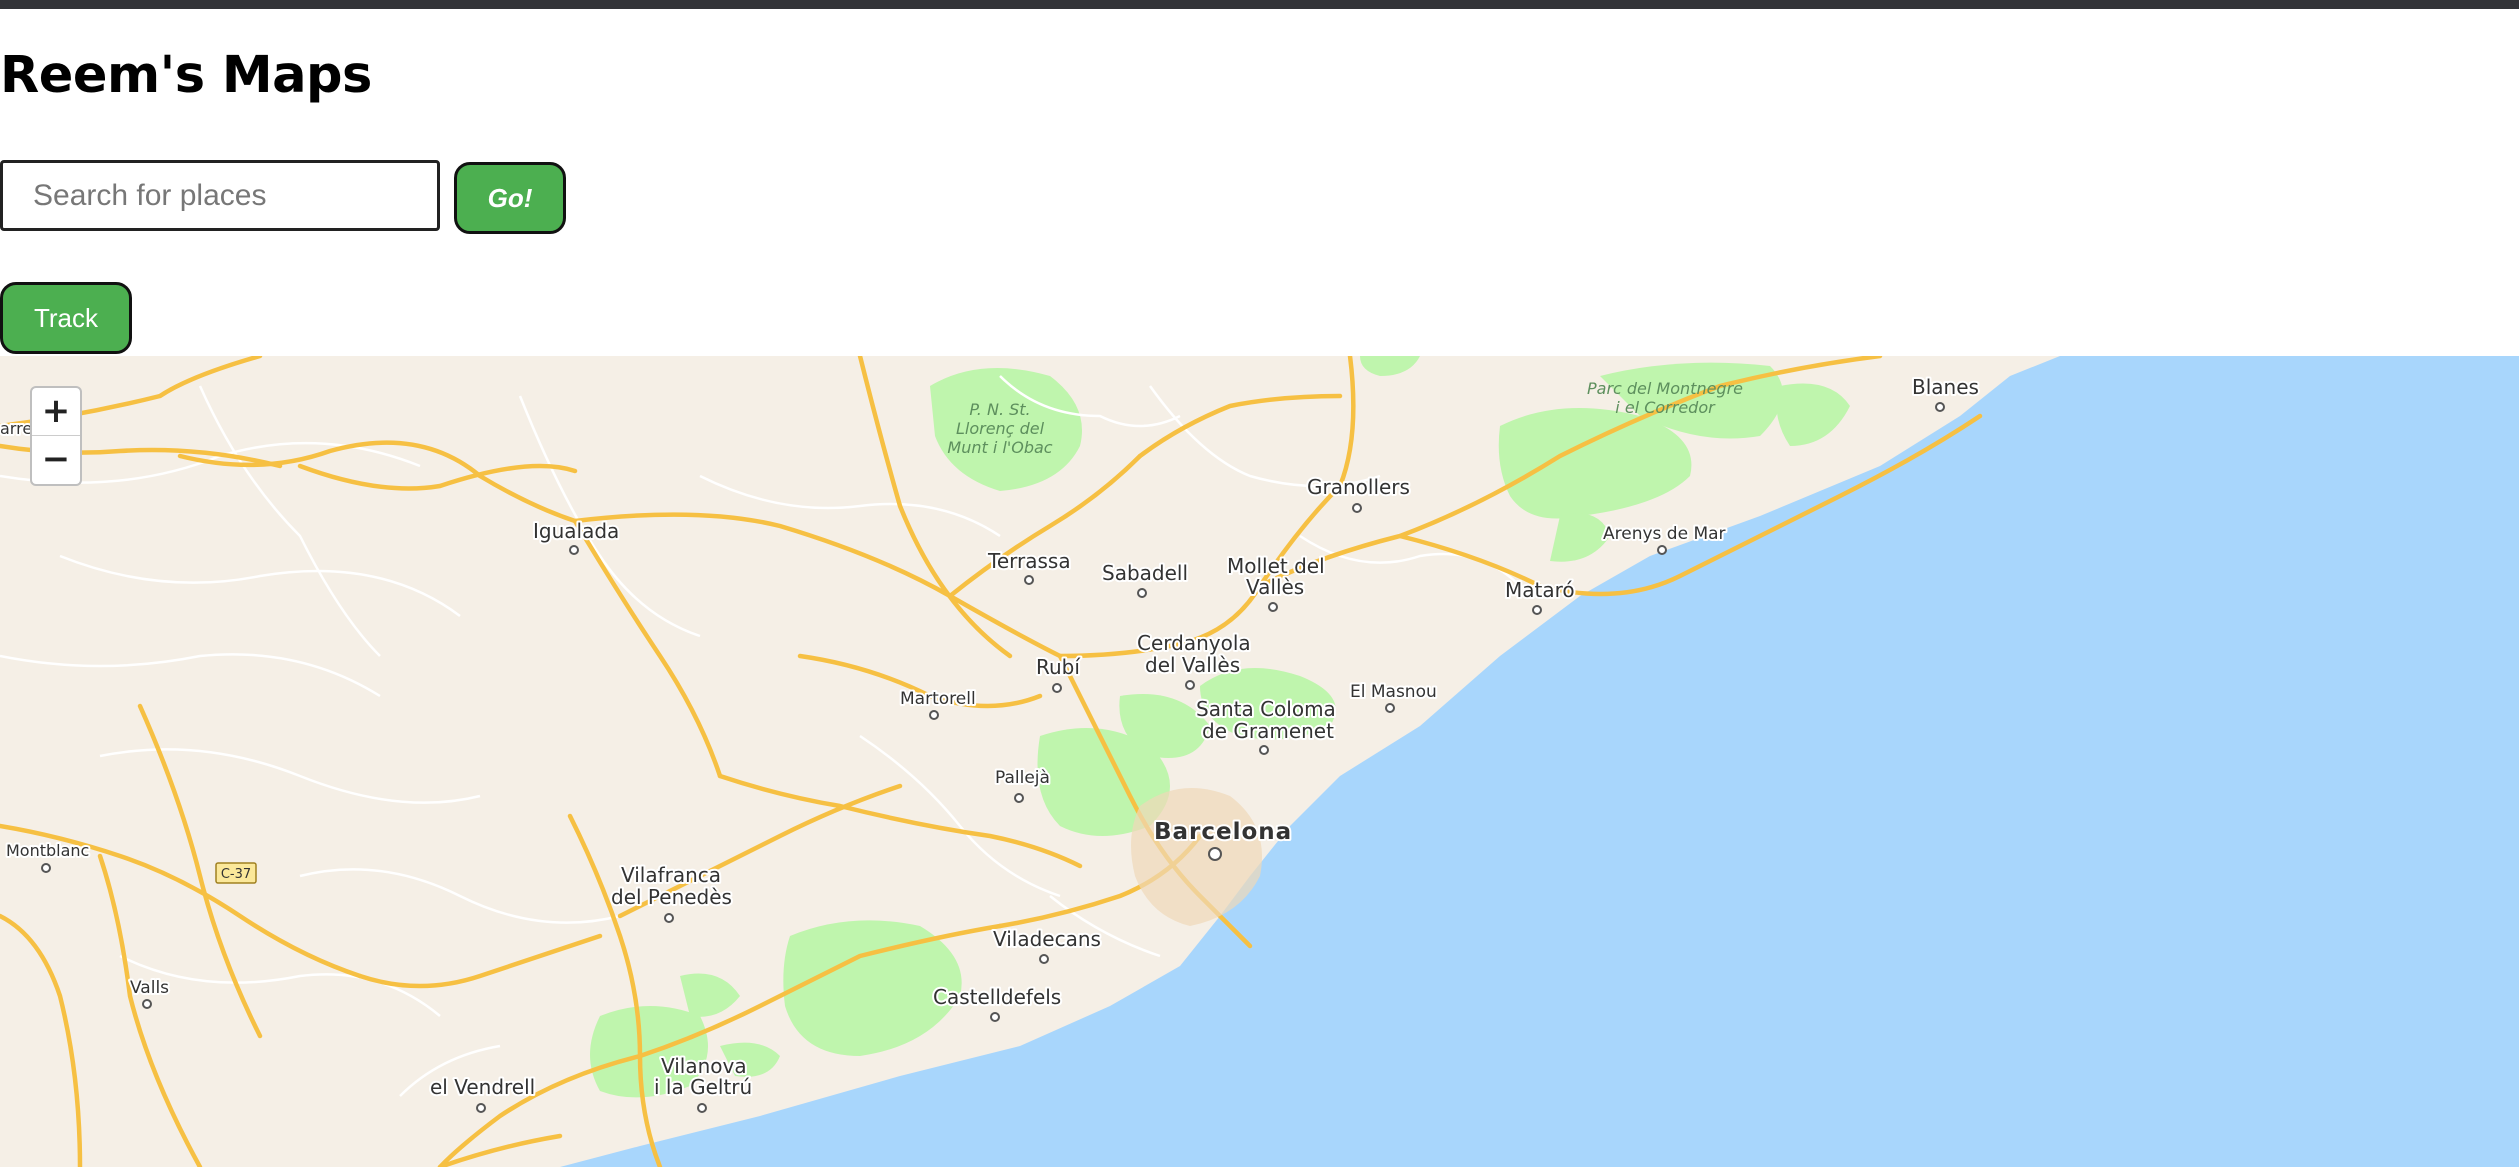 The image size is (2519, 1167). Describe the element at coordinates (66, 318) in the screenshot. I see `track-button: Track` at that location.